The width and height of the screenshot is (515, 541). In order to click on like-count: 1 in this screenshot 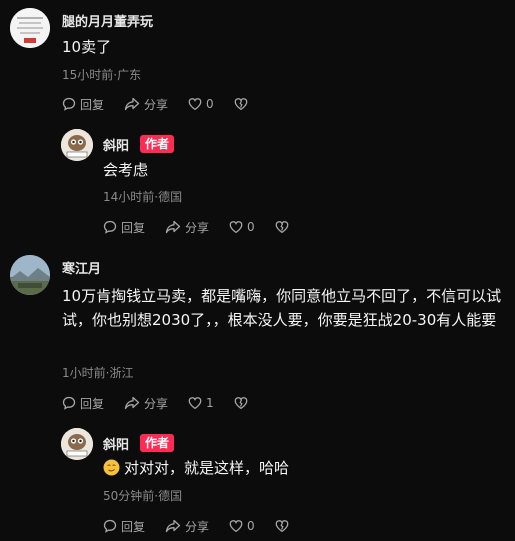, I will do `click(210, 403)`.